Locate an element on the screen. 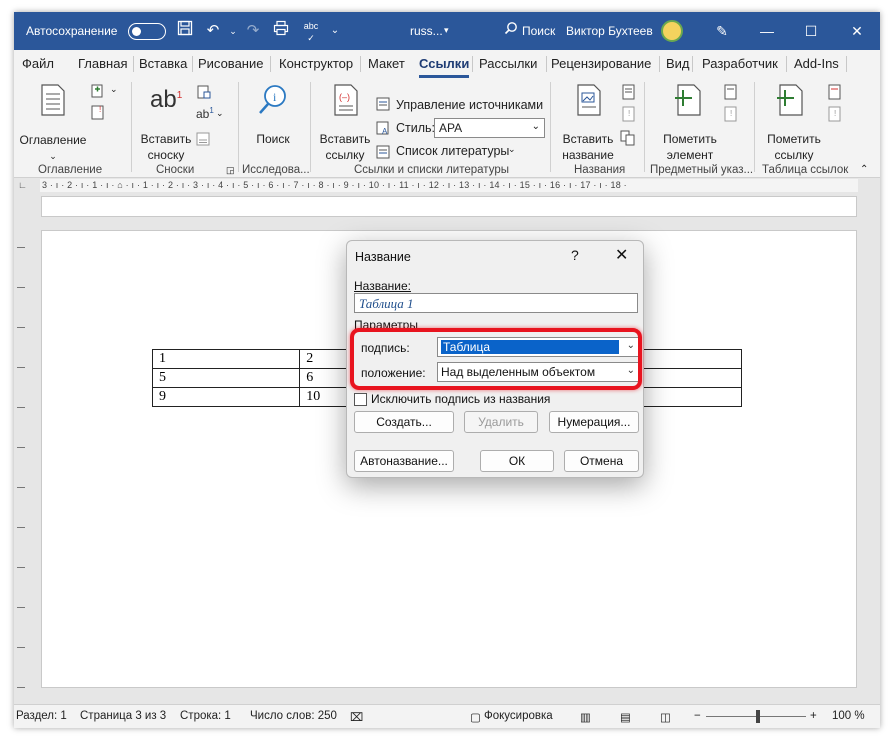  insert-table-of-authorities-icon is located at coordinates (835, 93).